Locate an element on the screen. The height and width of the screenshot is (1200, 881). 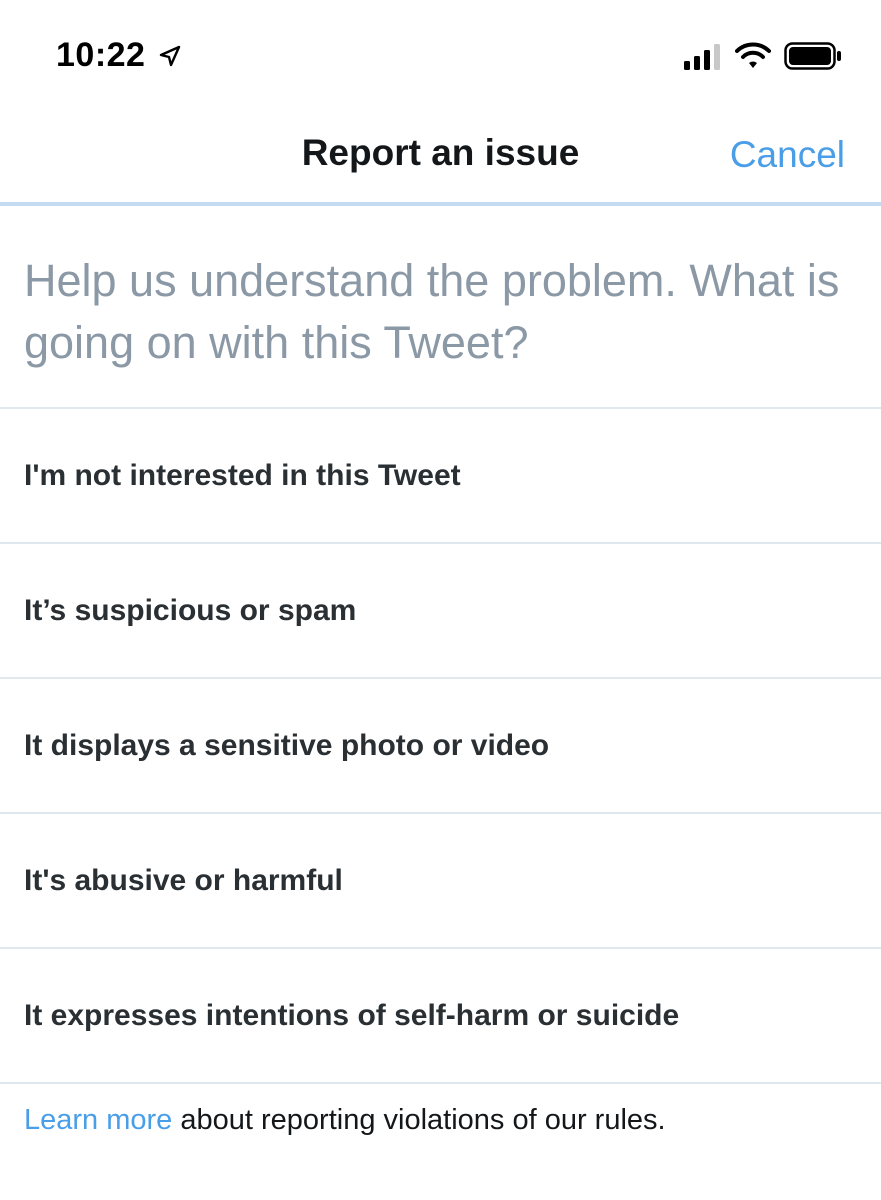
report-option-abusive: It's abusive or harmful is located at coordinates (440, 881).